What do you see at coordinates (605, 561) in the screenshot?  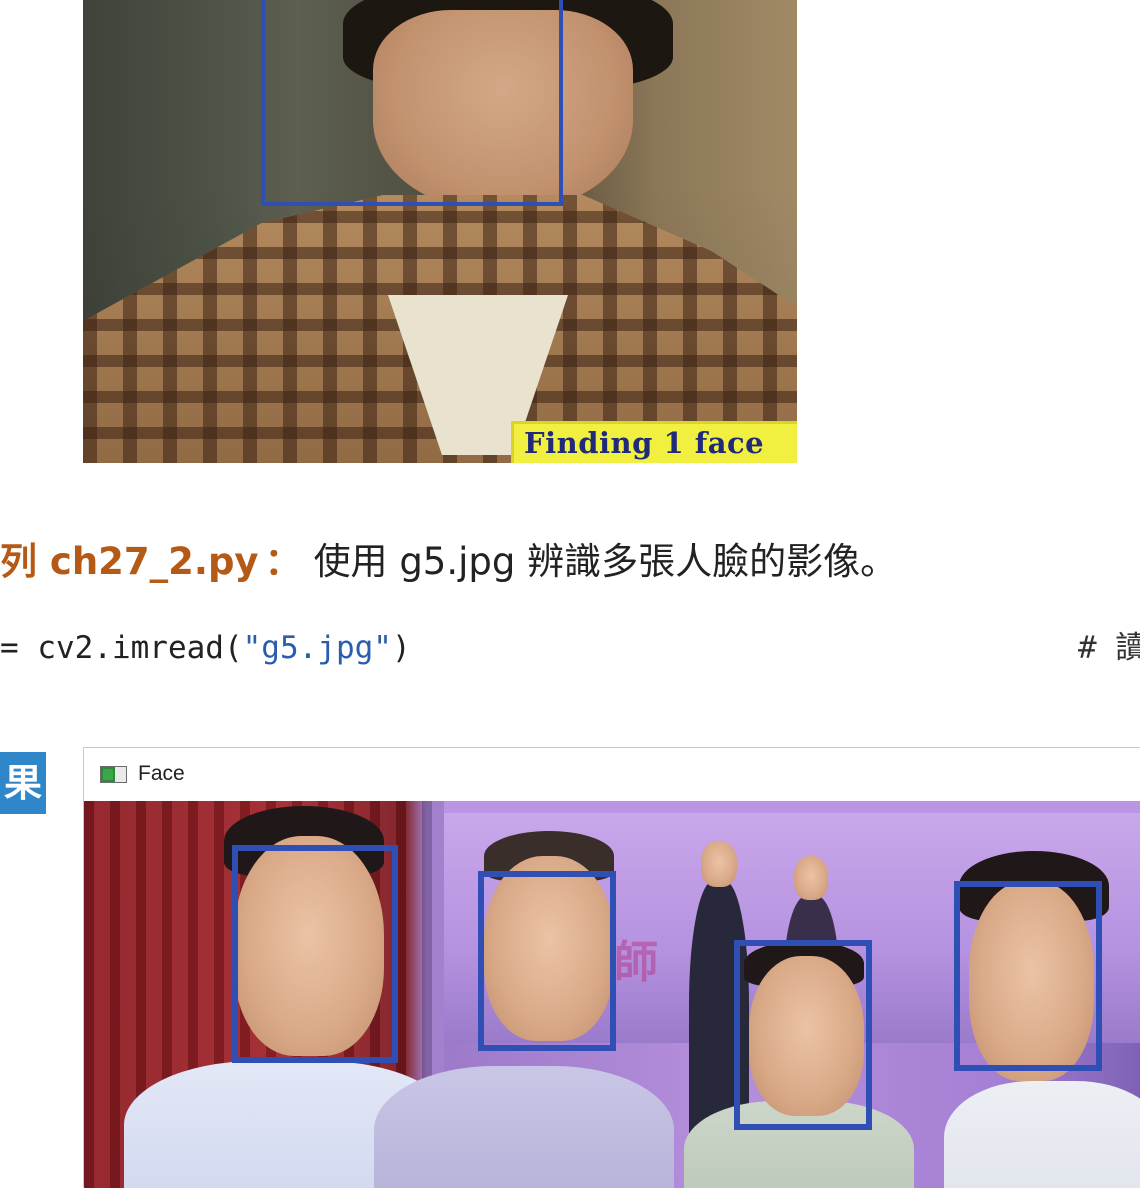 I see `example-description: 使用 g5.jpg 辨識多張人臉的影像。` at bounding box center [605, 561].